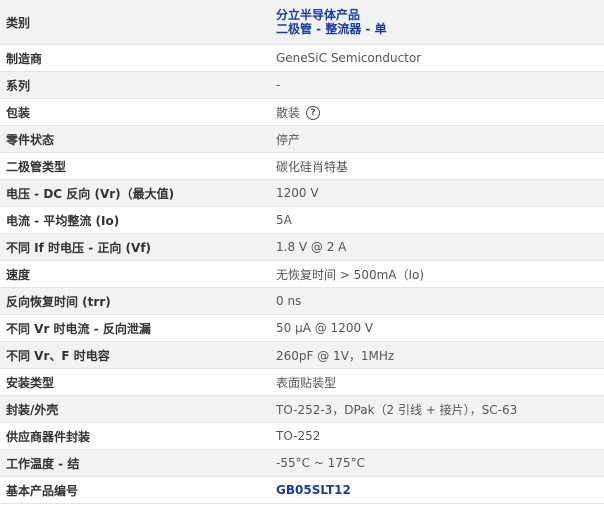 The height and width of the screenshot is (507, 604). I want to click on spec-label: 工作温度 - 结, so click(43, 463).